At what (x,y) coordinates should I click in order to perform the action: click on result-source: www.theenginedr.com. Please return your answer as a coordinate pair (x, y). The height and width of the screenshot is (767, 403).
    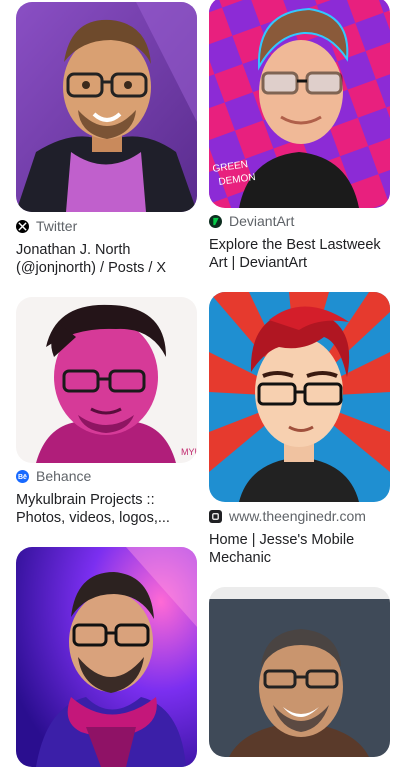
    Looking at the image, I should click on (287, 516).